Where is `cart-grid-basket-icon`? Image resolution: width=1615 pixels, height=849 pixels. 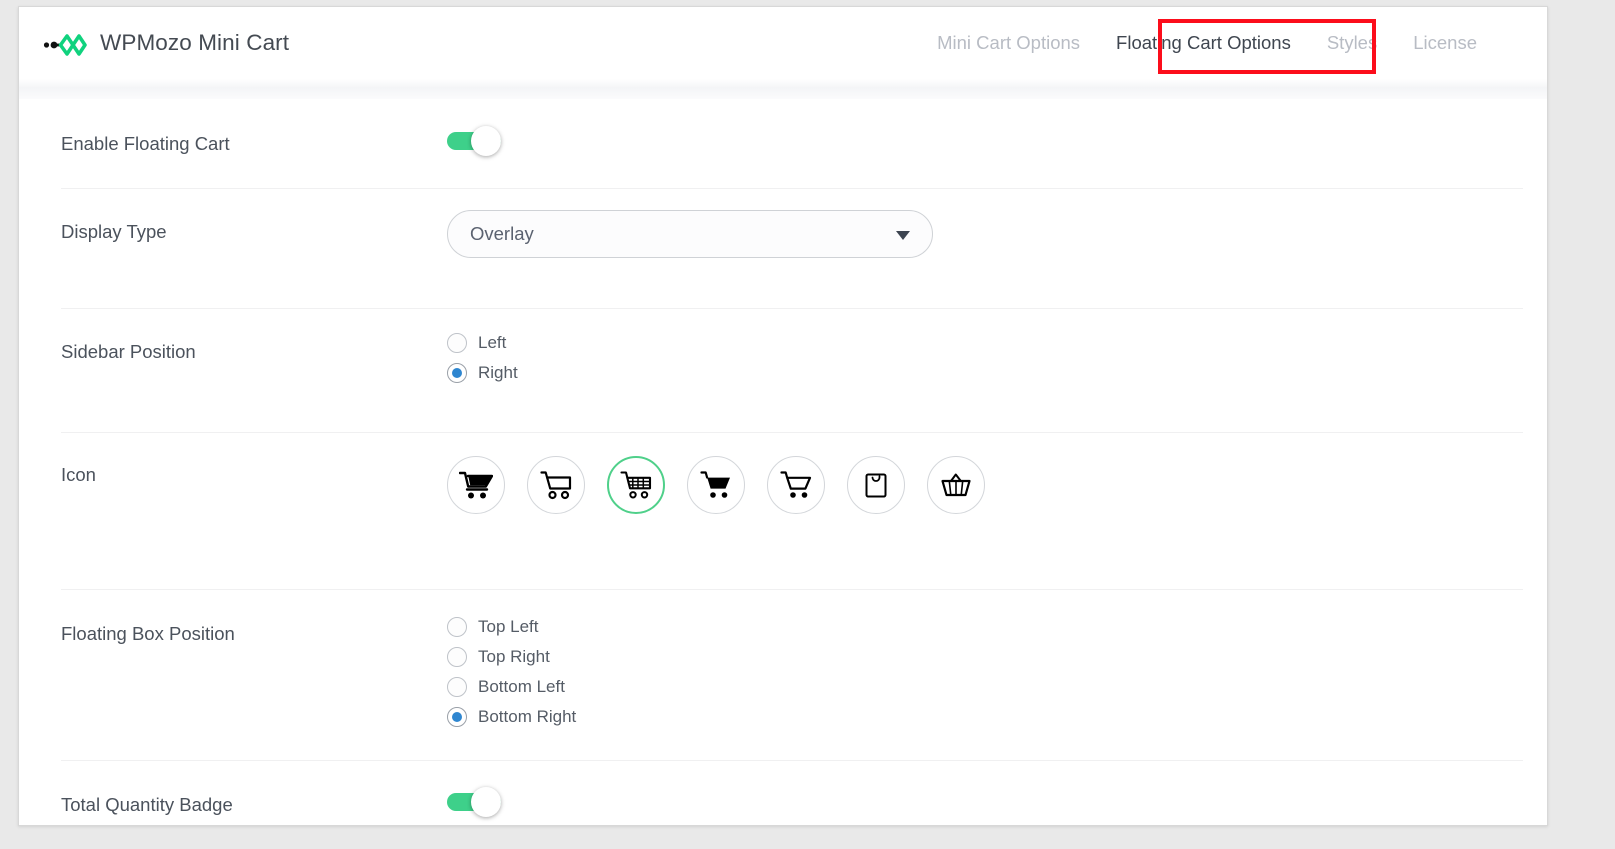
cart-grid-basket-icon is located at coordinates (636, 485).